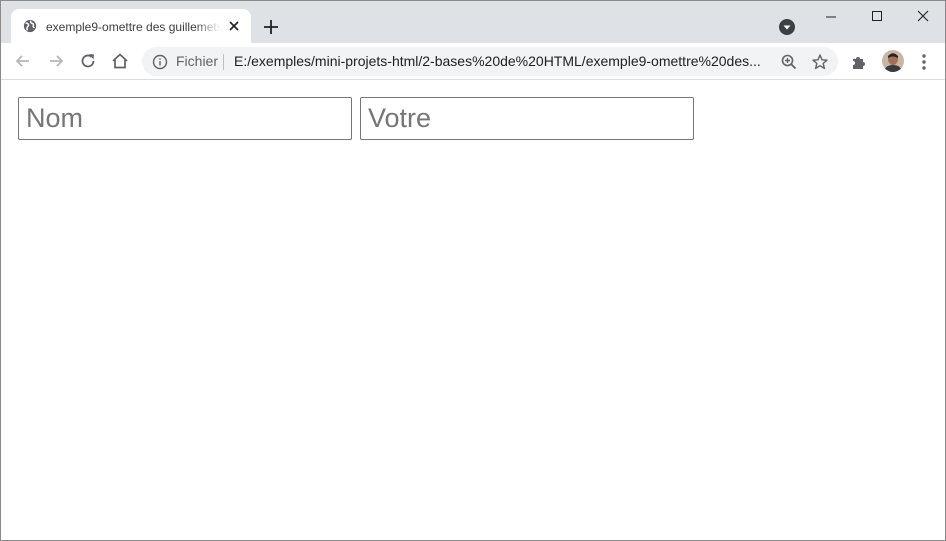  I want to click on close-icon, so click(234, 26).